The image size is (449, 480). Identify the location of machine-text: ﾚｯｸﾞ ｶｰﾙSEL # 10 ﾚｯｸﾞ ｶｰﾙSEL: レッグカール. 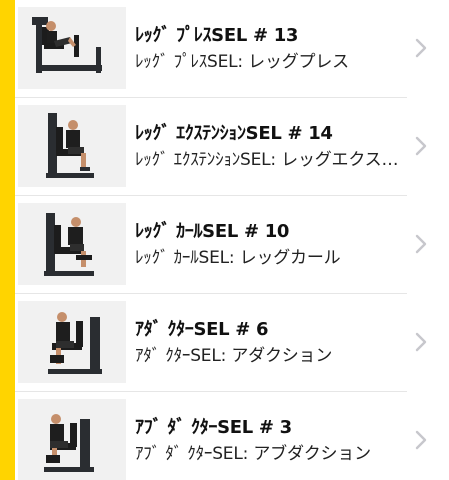
(269, 245).